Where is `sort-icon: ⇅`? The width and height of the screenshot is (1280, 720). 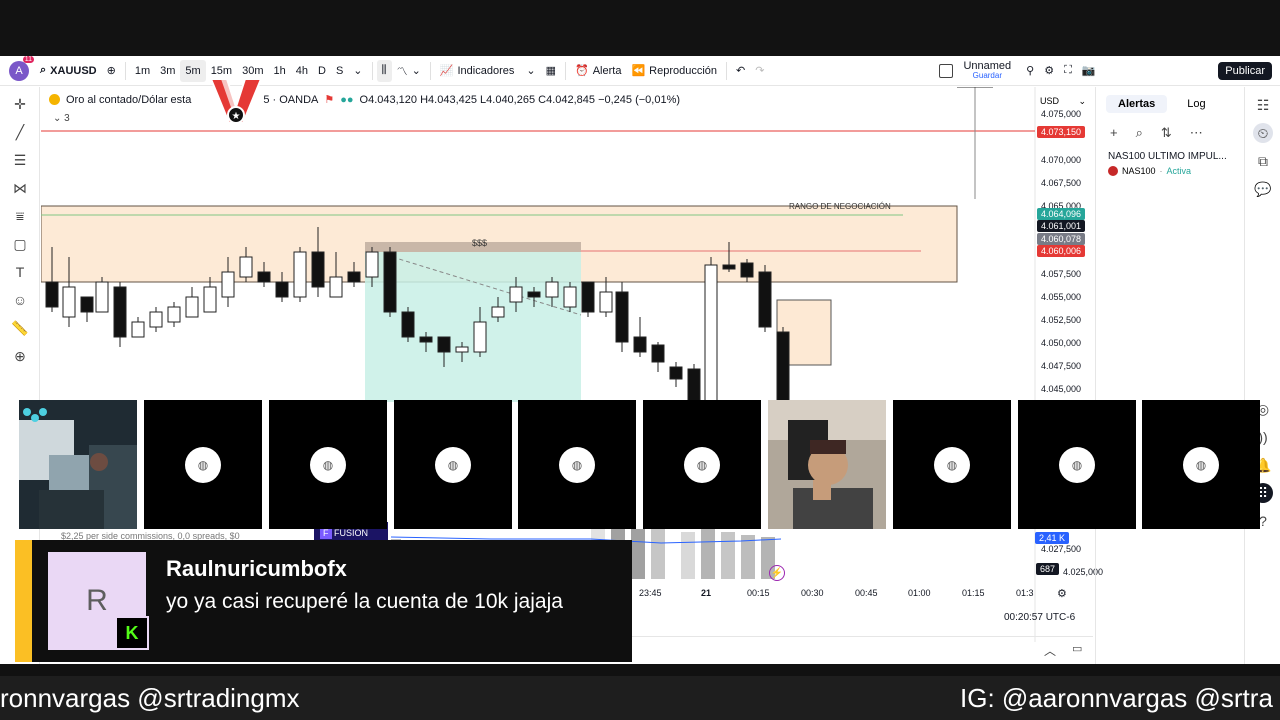 sort-icon: ⇅ is located at coordinates (1166, 133).